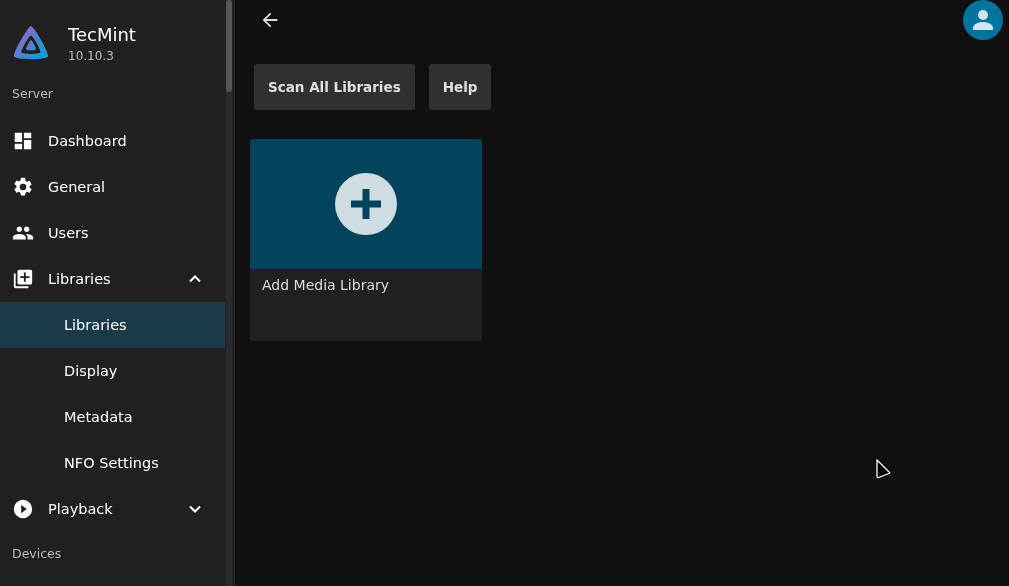 The height and width of the screenshot is (586, 1009). What do you see at coordinates (325, 285) in the screenshot?
I see `card-title: Add Media Library` at bounding box center [325, 285].